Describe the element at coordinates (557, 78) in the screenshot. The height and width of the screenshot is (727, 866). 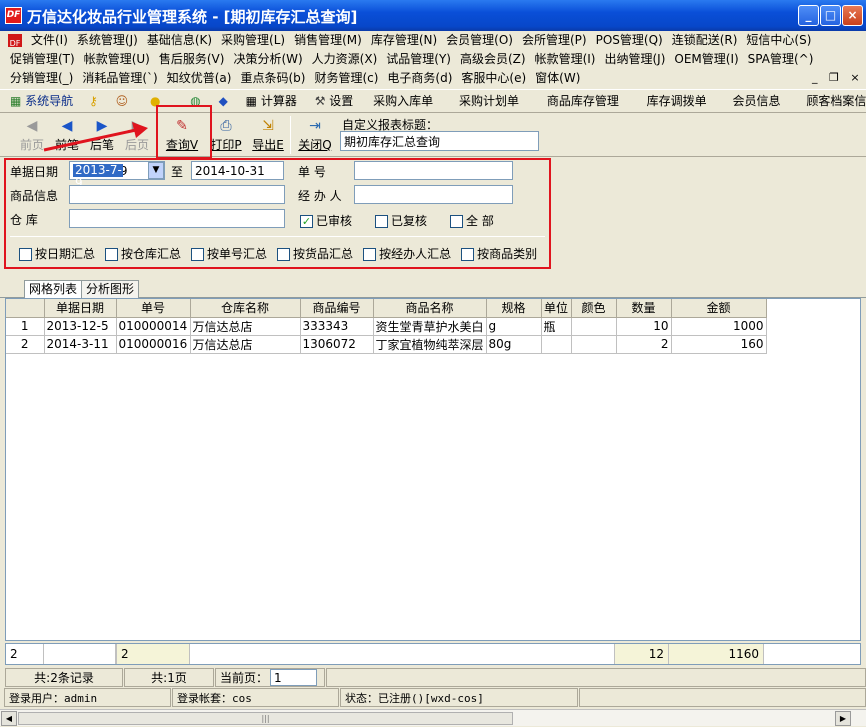
I see `menu-item: 窗体(W)` at that location.